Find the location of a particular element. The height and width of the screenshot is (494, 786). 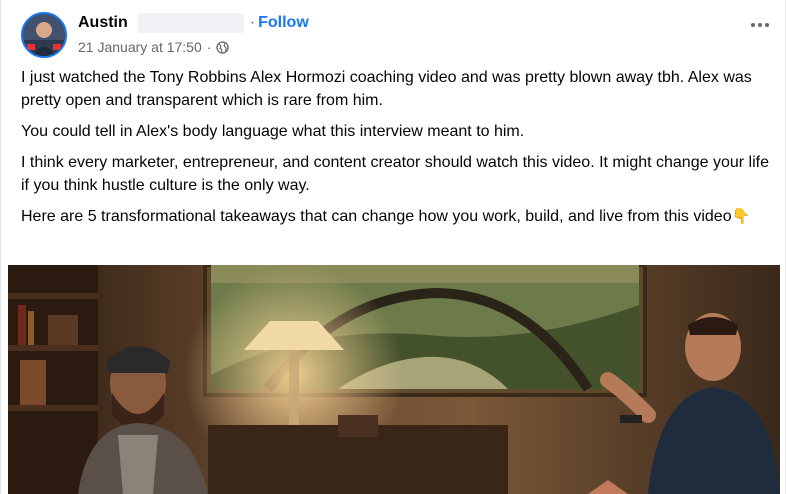

author-name: Austin is located at coordinates (103, 23).